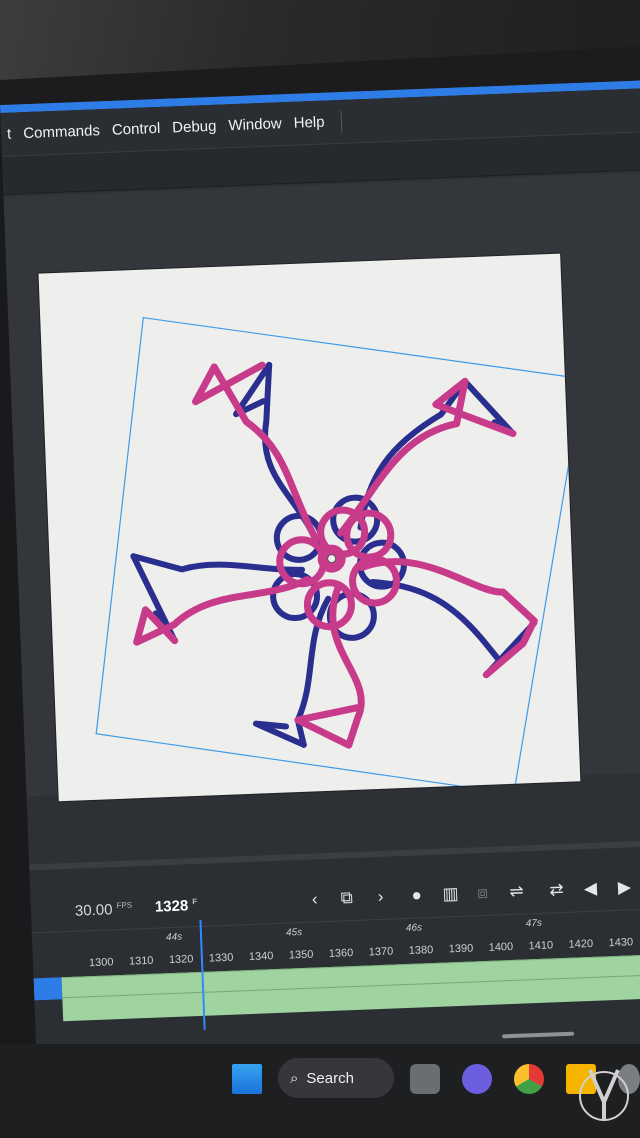 This screenshot has height=1138, width=640. I want to click on frame-number: 1360, so click(341, 953).